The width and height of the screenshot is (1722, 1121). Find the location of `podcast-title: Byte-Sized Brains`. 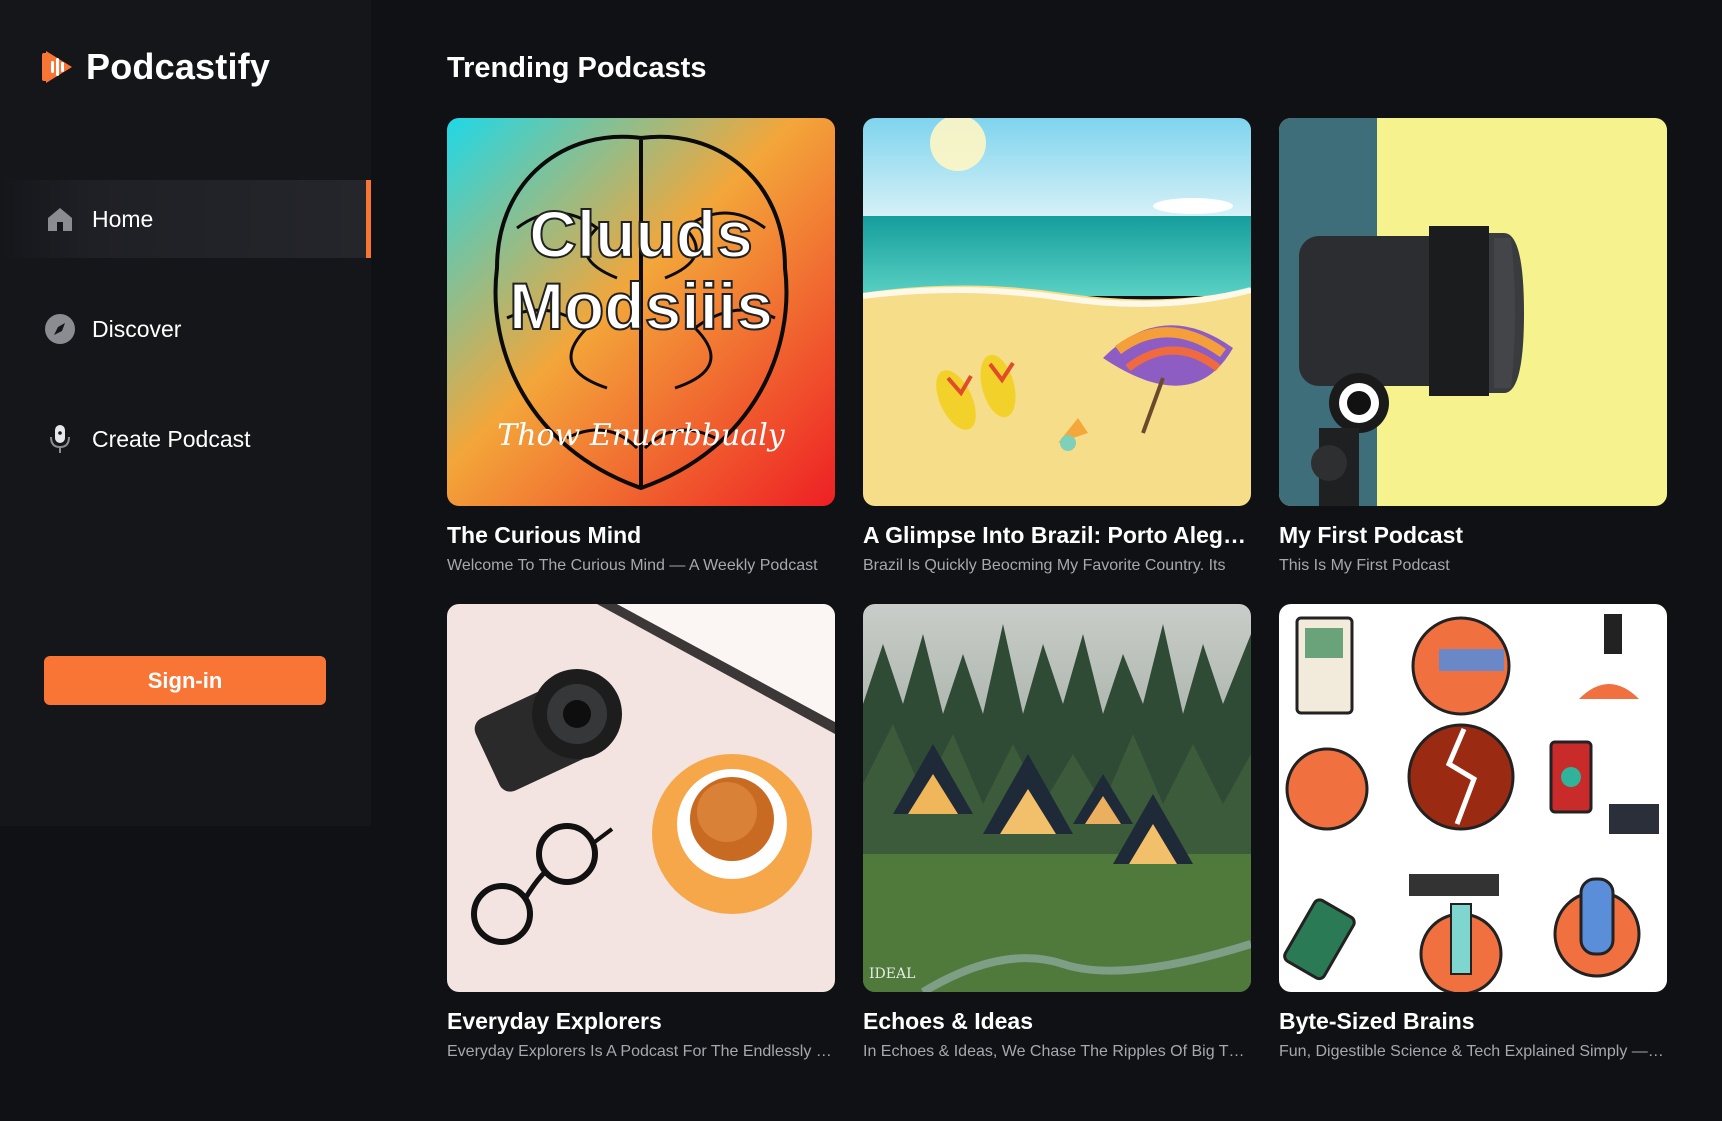

podcast-title: Byte-Sized Brains is located at coordinates (1473, 1021).